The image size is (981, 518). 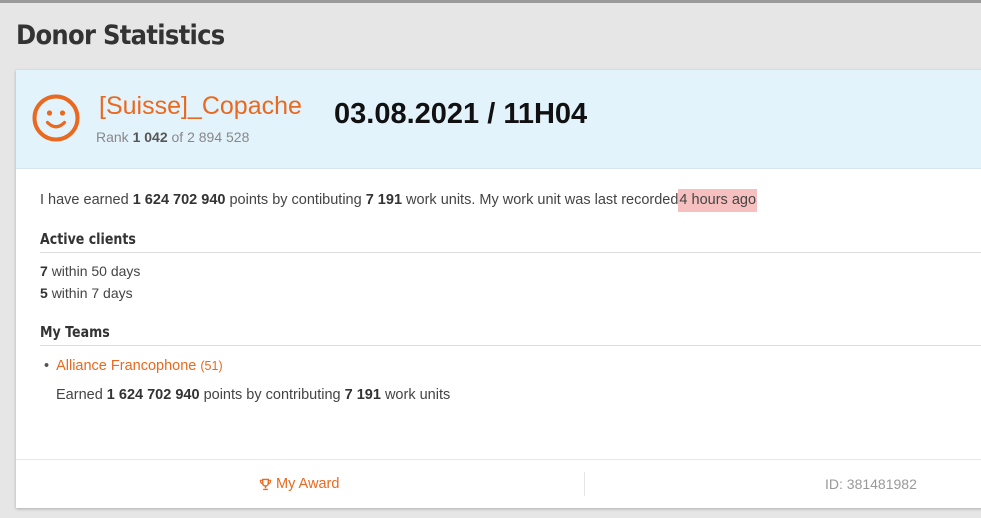 I want to click on rank-of: of, so click(x=177, y=137).